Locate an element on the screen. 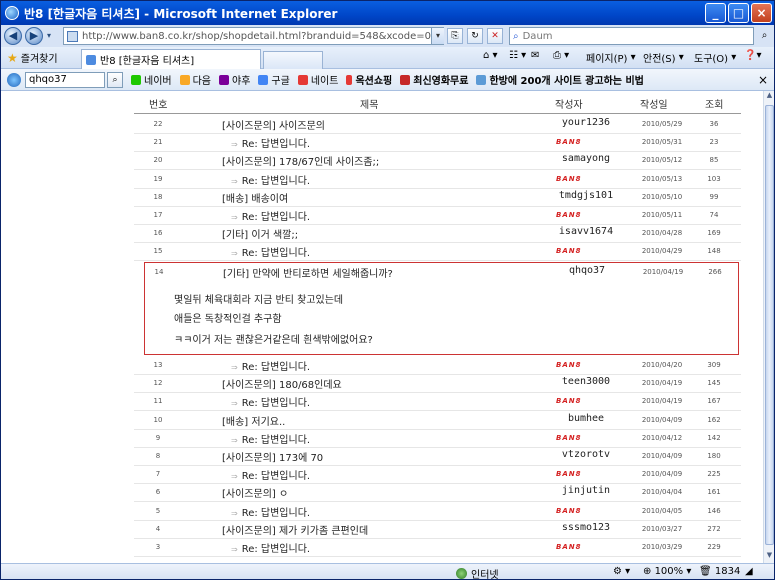  link-yahoo: 야후 is located at coordinates (234, 79).